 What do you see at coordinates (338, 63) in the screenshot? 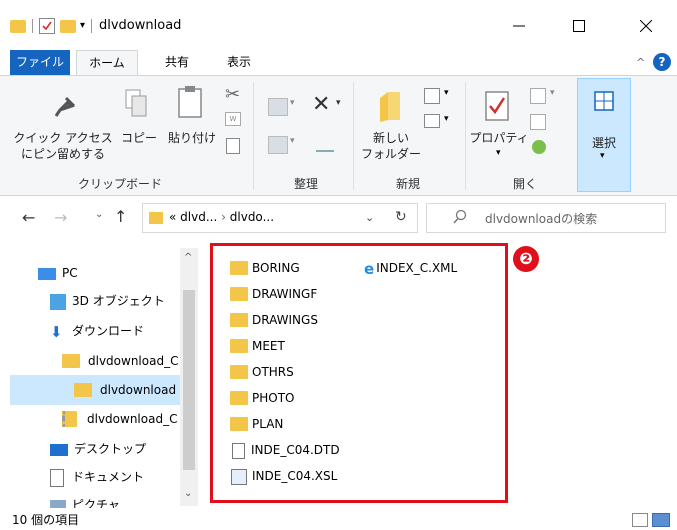
I see `ribbon-tabs: ファイル ホーム 共有 表示 ^ ?` at bounding box center [338, 63].